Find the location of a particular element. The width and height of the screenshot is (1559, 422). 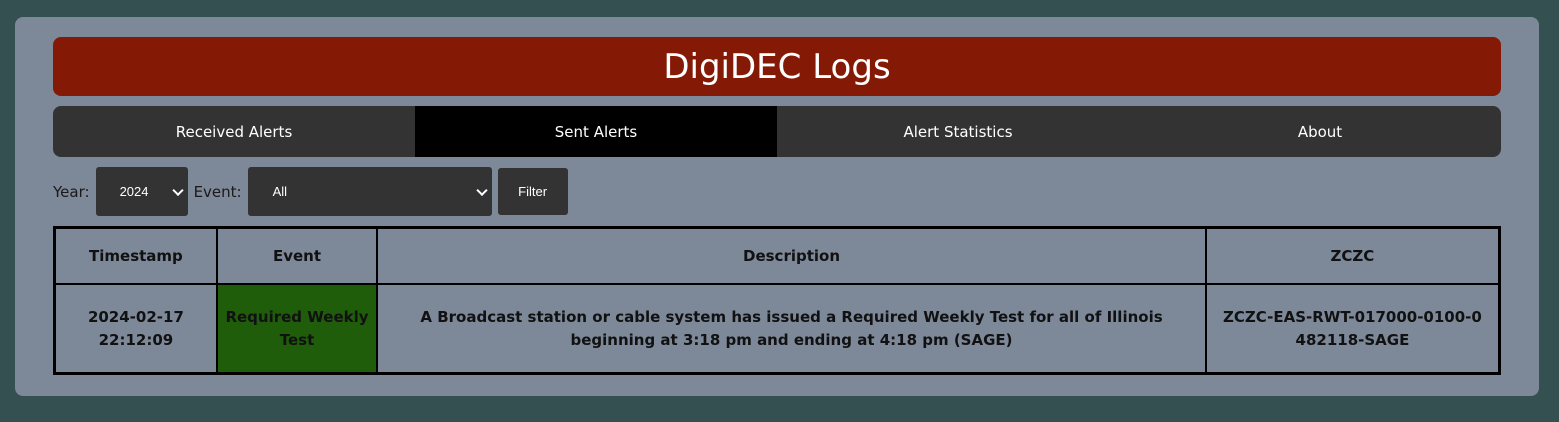

event-cell: Required Weekly Test is located at coordinates (297, 329).